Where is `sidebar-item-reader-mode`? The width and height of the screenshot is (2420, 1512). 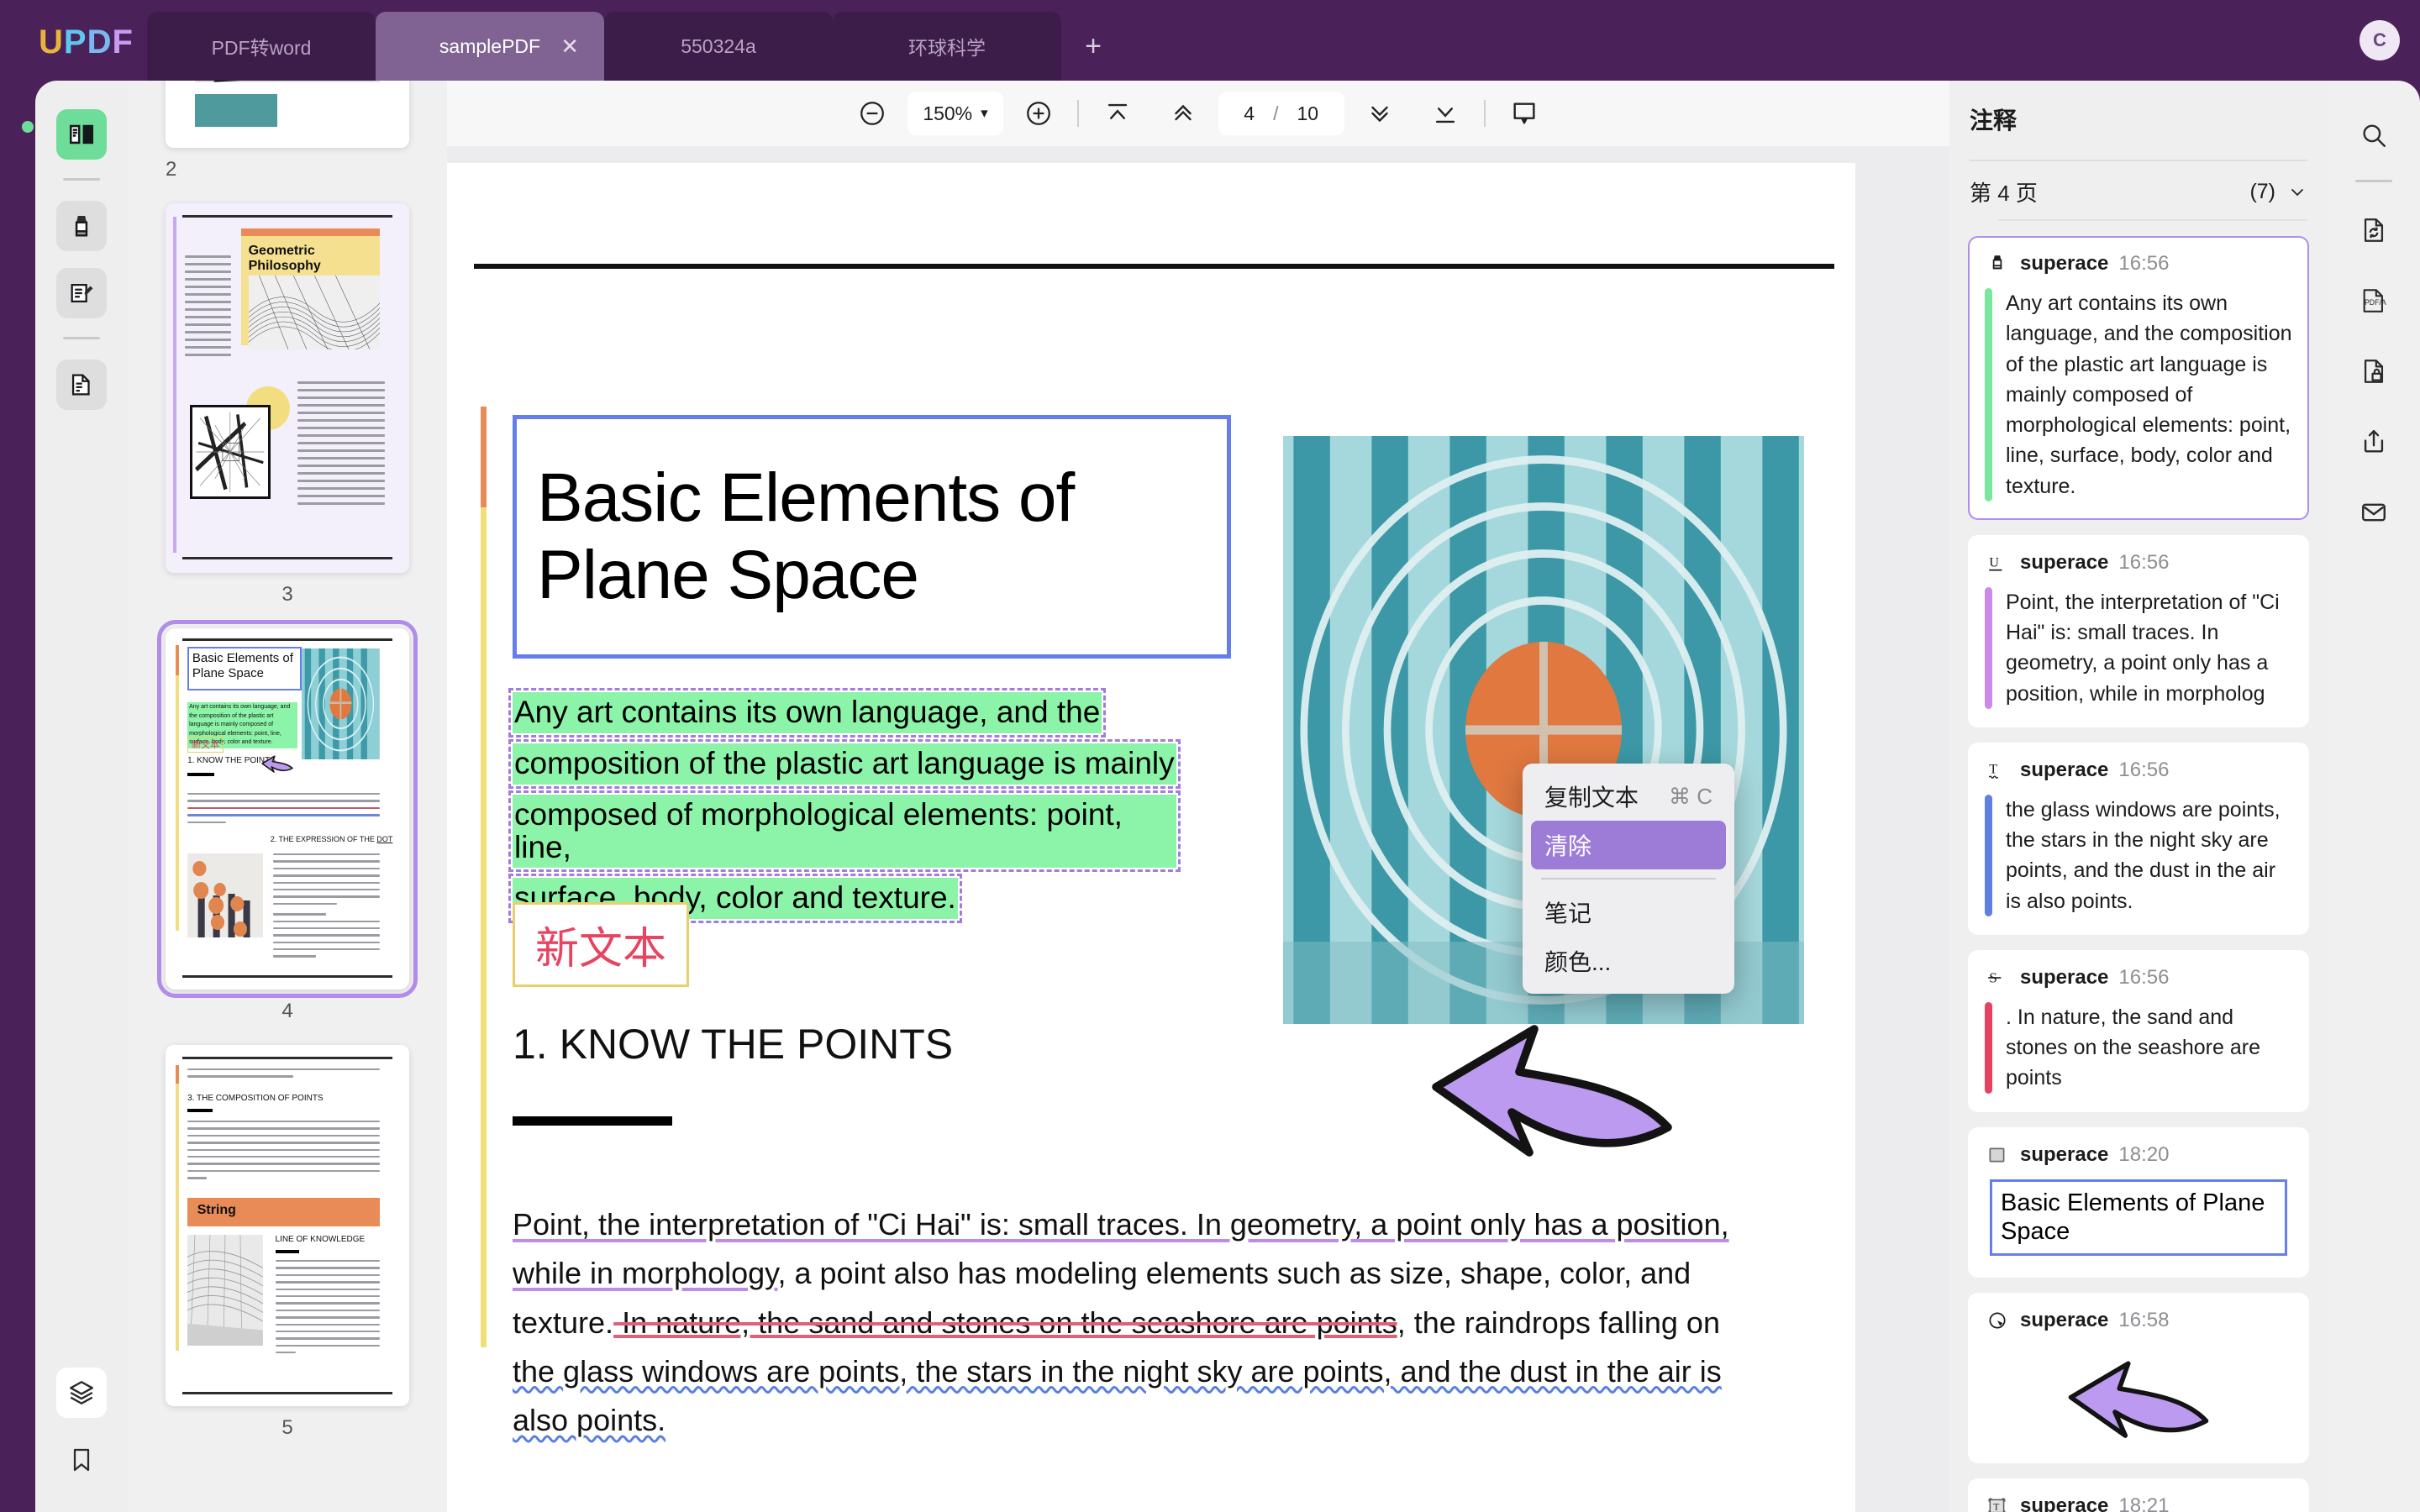
sidebar-item-reader-mode is located at coordinates (81, 134).